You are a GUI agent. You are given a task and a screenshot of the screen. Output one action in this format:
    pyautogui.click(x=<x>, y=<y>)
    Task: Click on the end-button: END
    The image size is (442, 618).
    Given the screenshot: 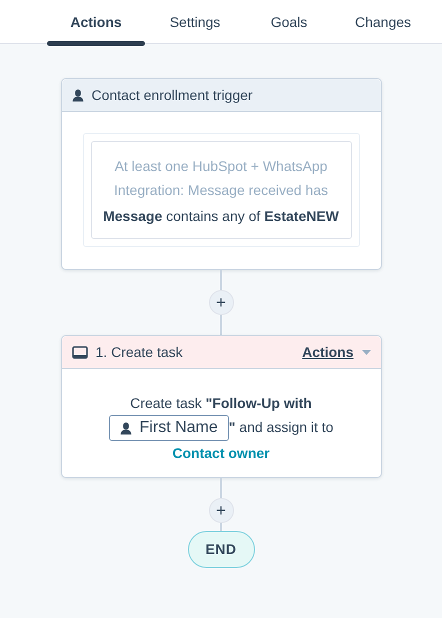 What is the action you would take?
    pyautogui.click(x=221, y=549)
    